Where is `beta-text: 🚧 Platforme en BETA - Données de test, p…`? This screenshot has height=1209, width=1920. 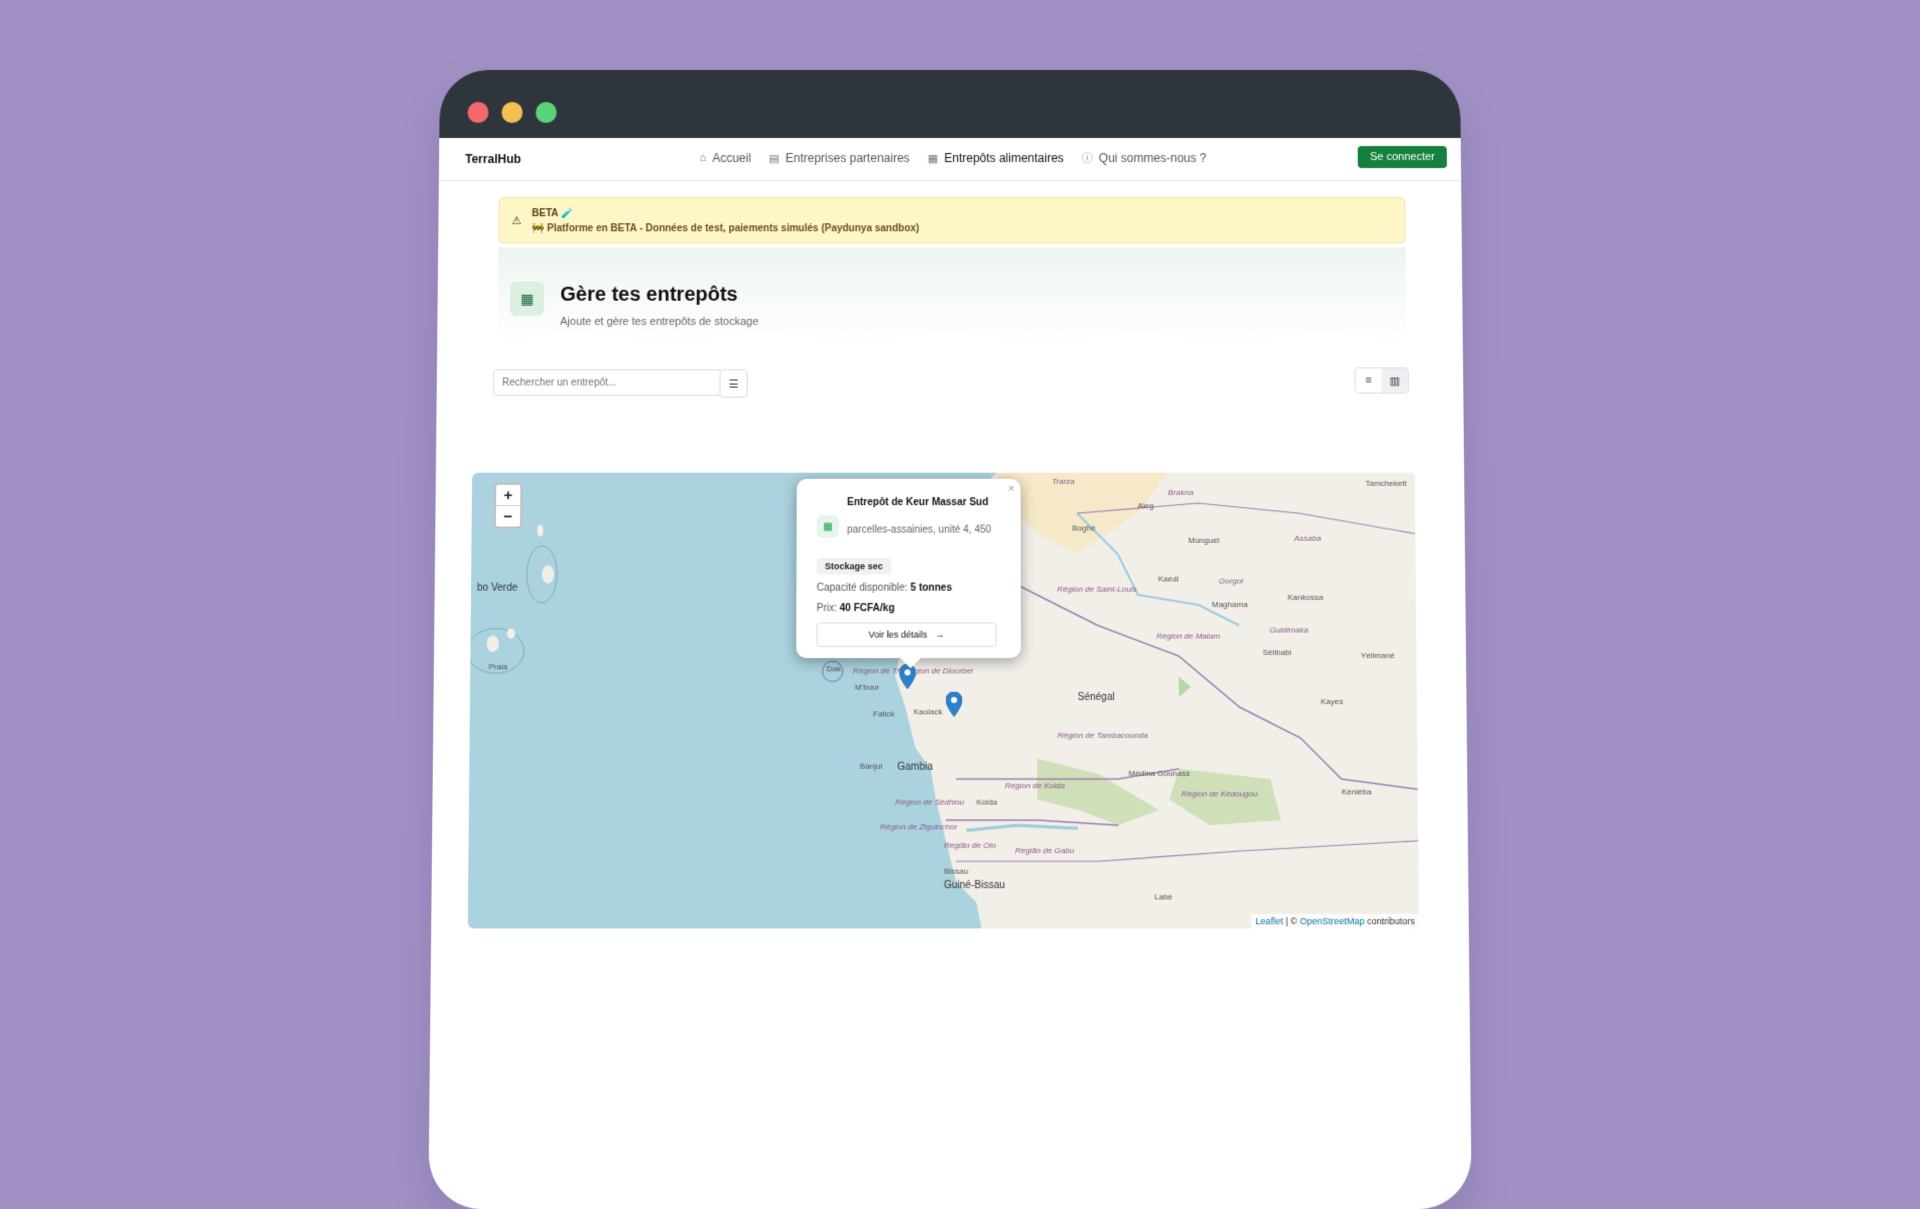
beta-text: 🚧 Platforme en BETA - Données de test, p… is located at coordinates (962, 228).